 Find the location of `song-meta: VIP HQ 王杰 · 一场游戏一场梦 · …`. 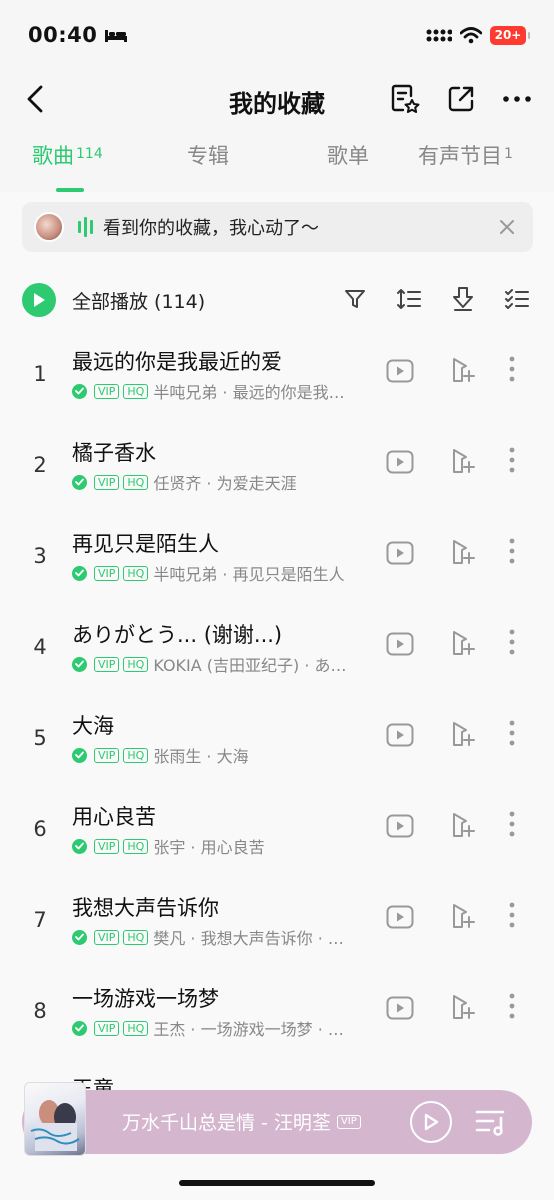

song-meta: VIP HQ 王杰 · 一场游戏一场梦 · … is located at coordinates (224, 1028).